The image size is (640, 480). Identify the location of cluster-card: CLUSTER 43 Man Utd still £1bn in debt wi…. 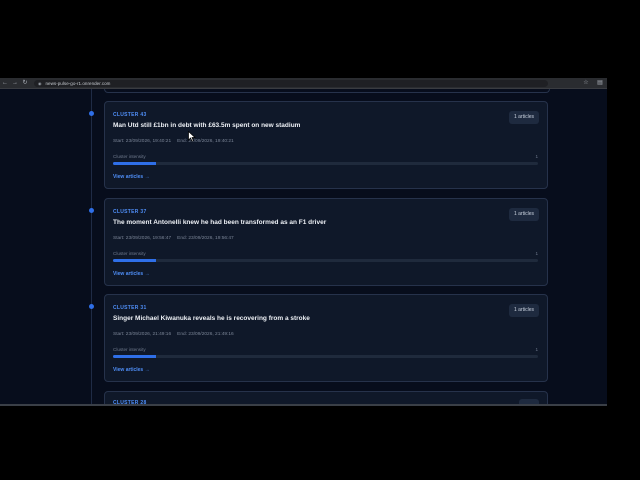
(326, 145).